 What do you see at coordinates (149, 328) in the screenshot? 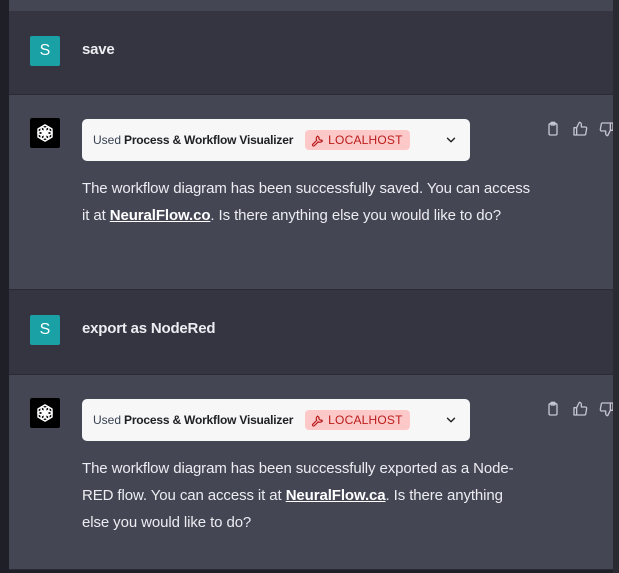
I see `user-message-text: export as NodeRed` at bounding box center [149, 328].